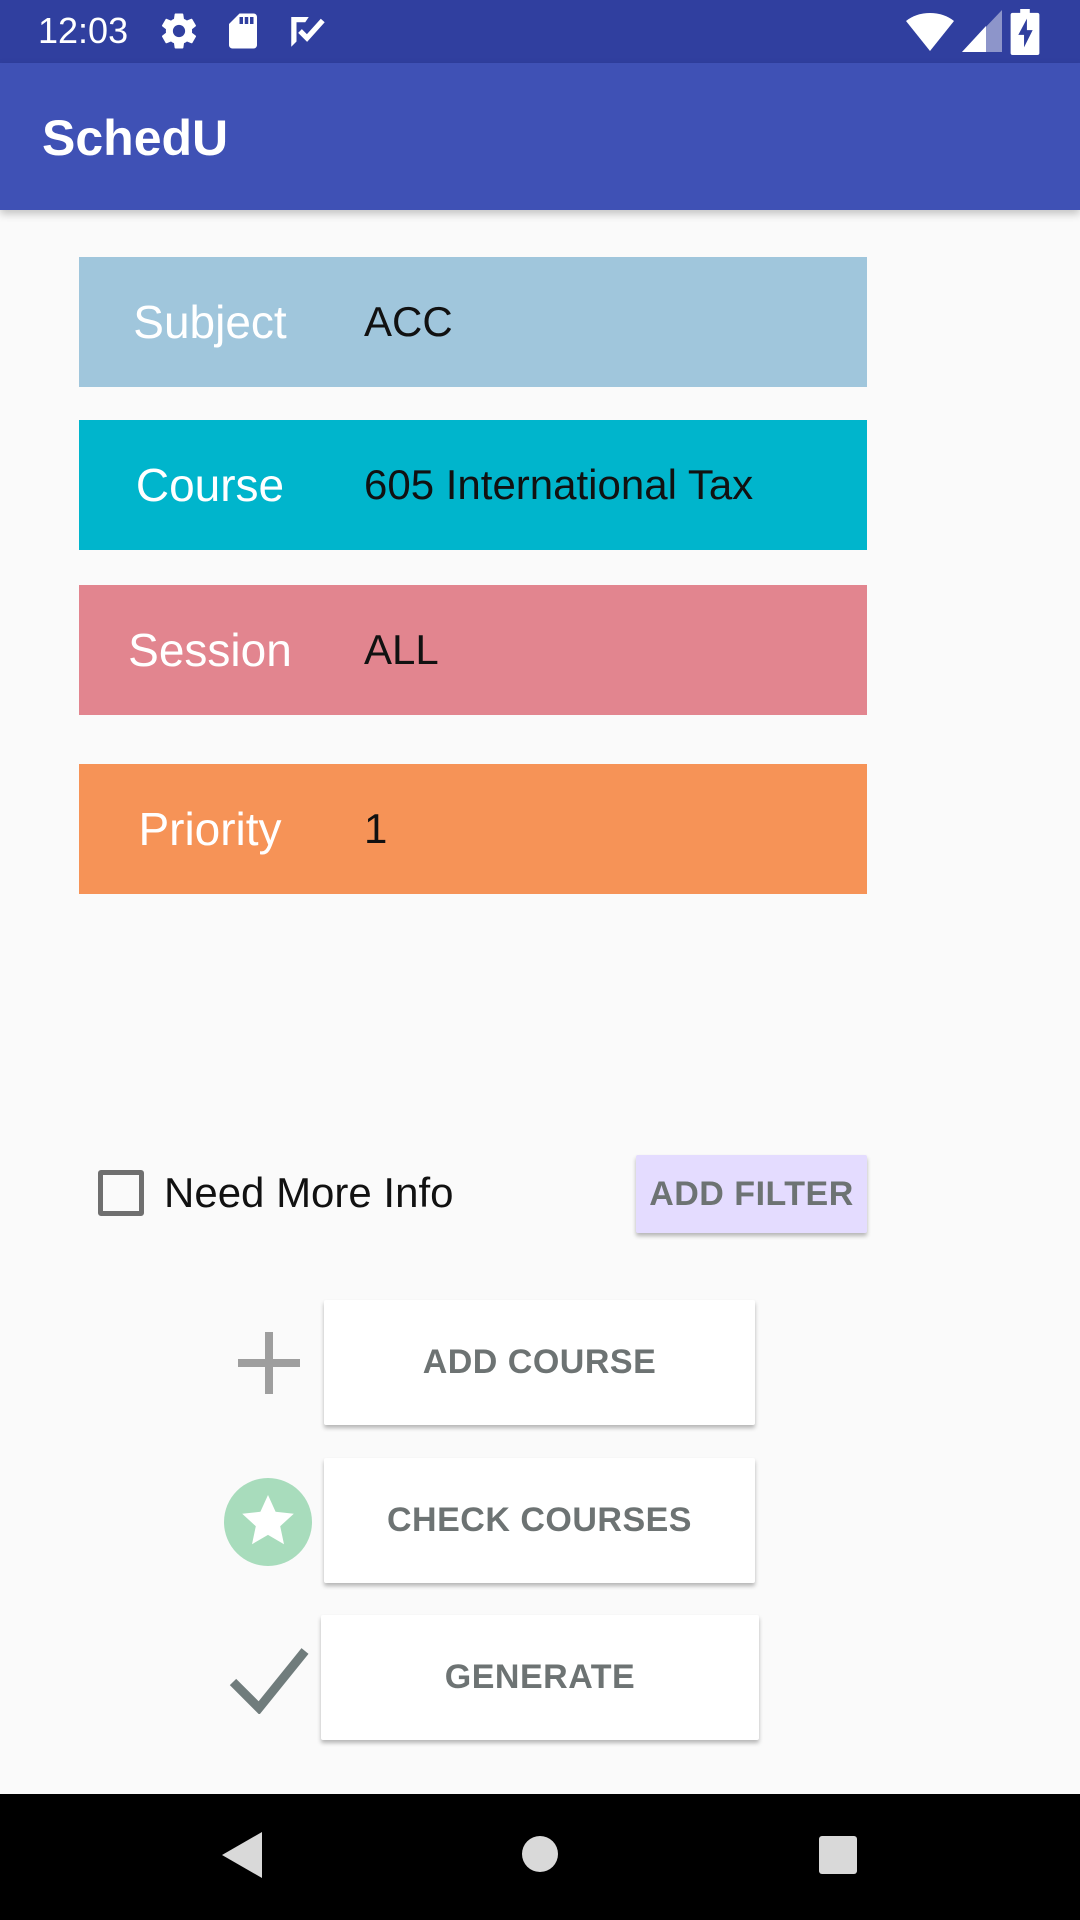 The height and width of the screenshot is (1920, 1080). Describe the element at coordinates (751, 1194) in the screenshot. I see `add-filter-button: ADD FILTER` at that location.